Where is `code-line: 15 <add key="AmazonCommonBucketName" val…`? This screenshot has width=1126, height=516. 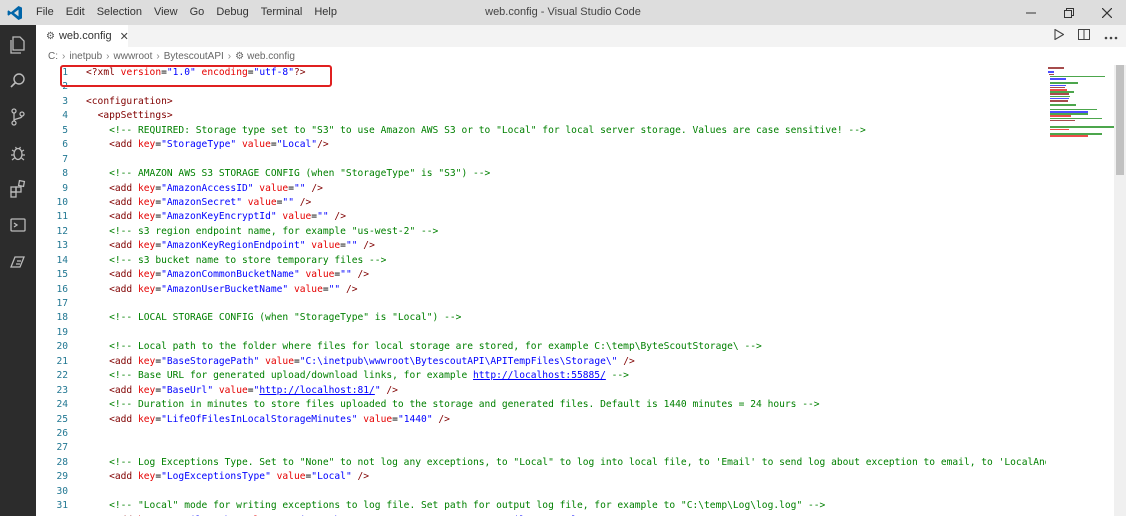 code-line: 15 <add key="AmazonCommonBucketName" val… is located at coordinates (541, 275).